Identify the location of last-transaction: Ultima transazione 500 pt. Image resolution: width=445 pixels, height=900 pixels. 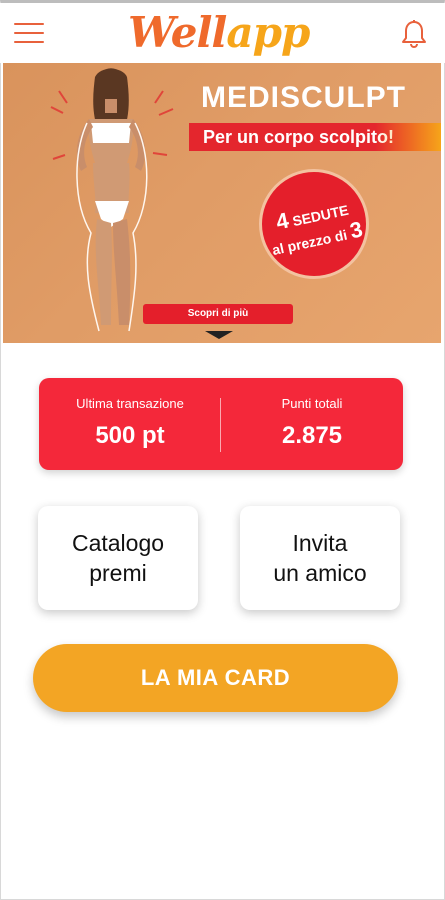
(130, 424).